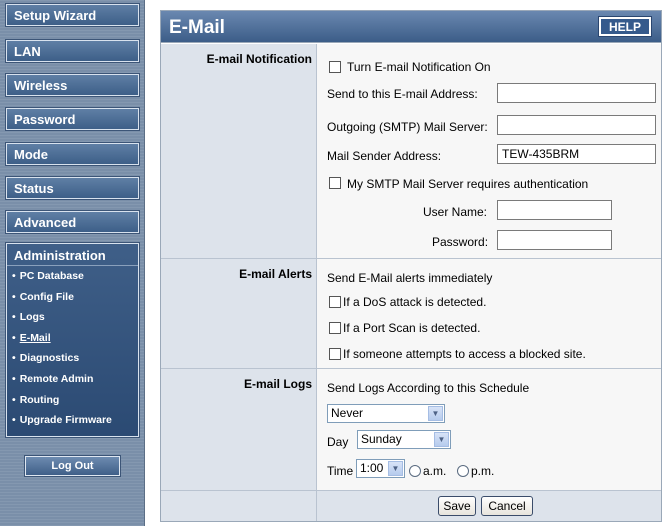  What do you see at coordinates (407, 127) in the screenshot?
I see `smtp-server-label: Outgoing (SMTP) Mail Server:` at bounding box center [407, 127].